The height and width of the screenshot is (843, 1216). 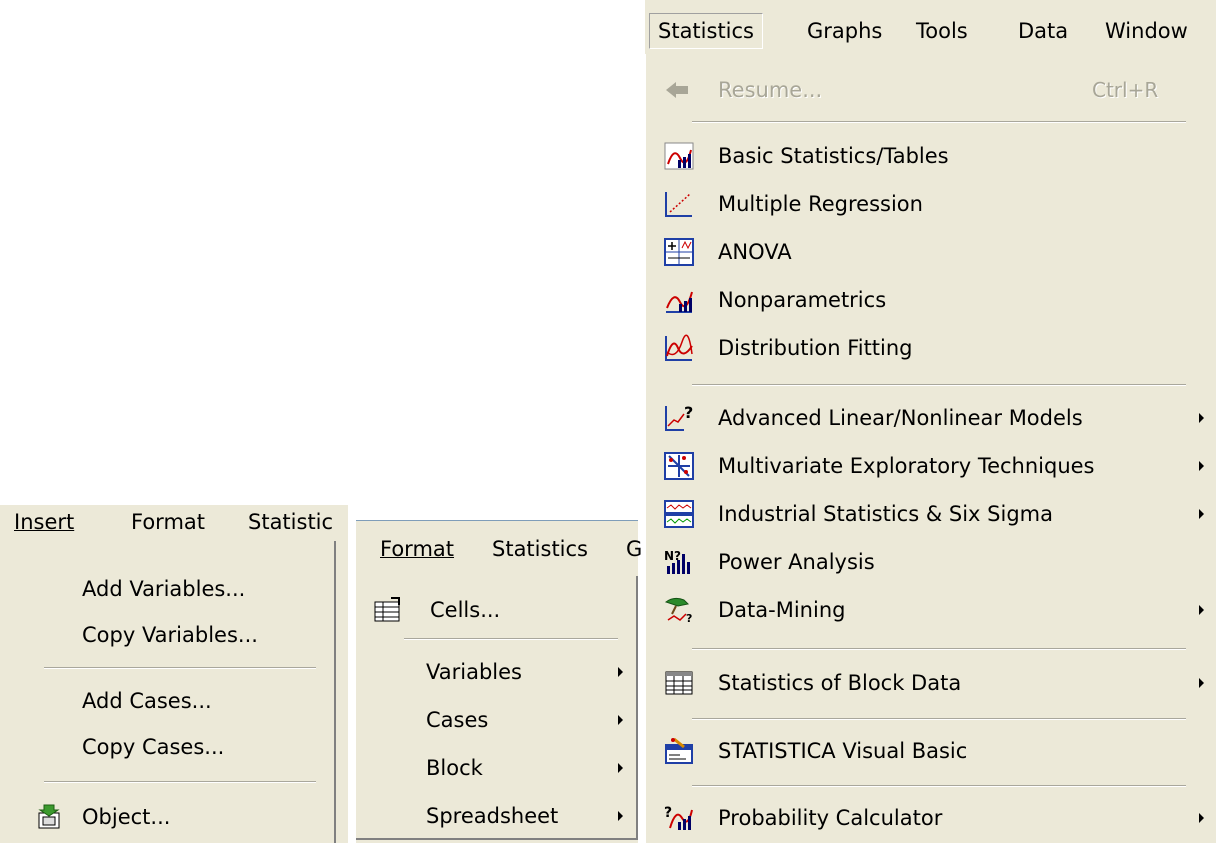 I want to click on menu-insert: Insert, so click(x=44, y=522).